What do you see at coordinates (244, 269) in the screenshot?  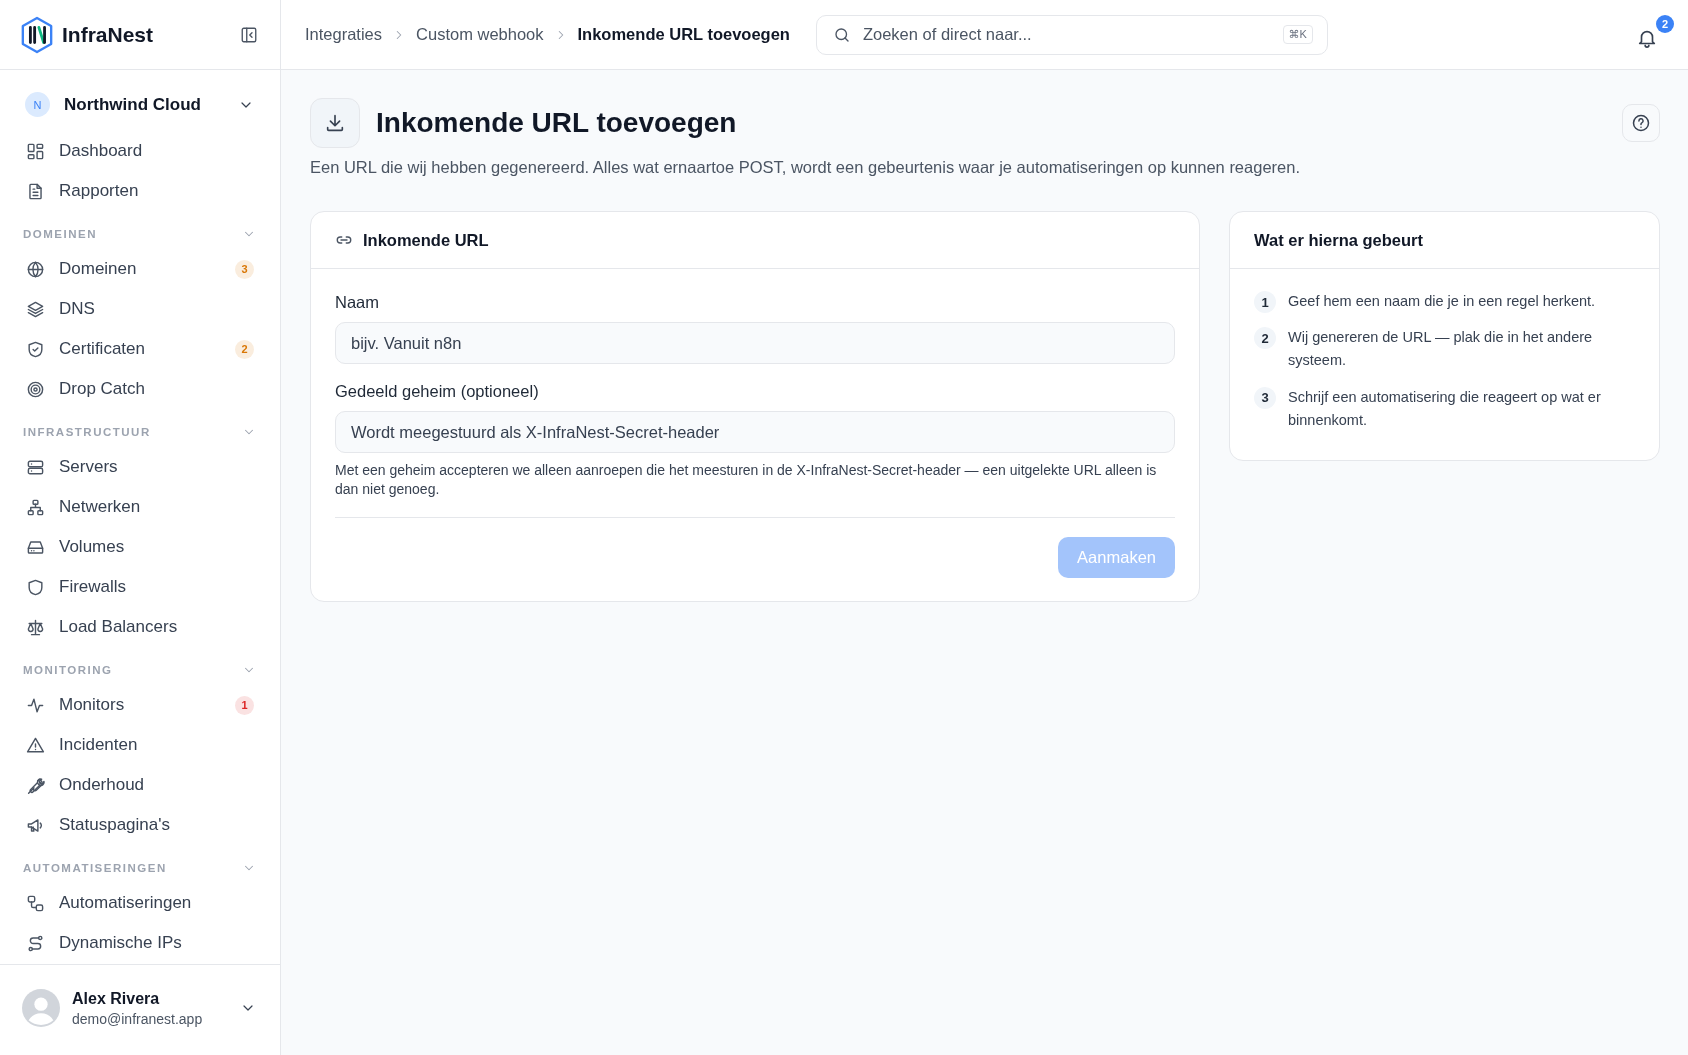 I see `count-badge: 3` at bounding box center [244, 269].